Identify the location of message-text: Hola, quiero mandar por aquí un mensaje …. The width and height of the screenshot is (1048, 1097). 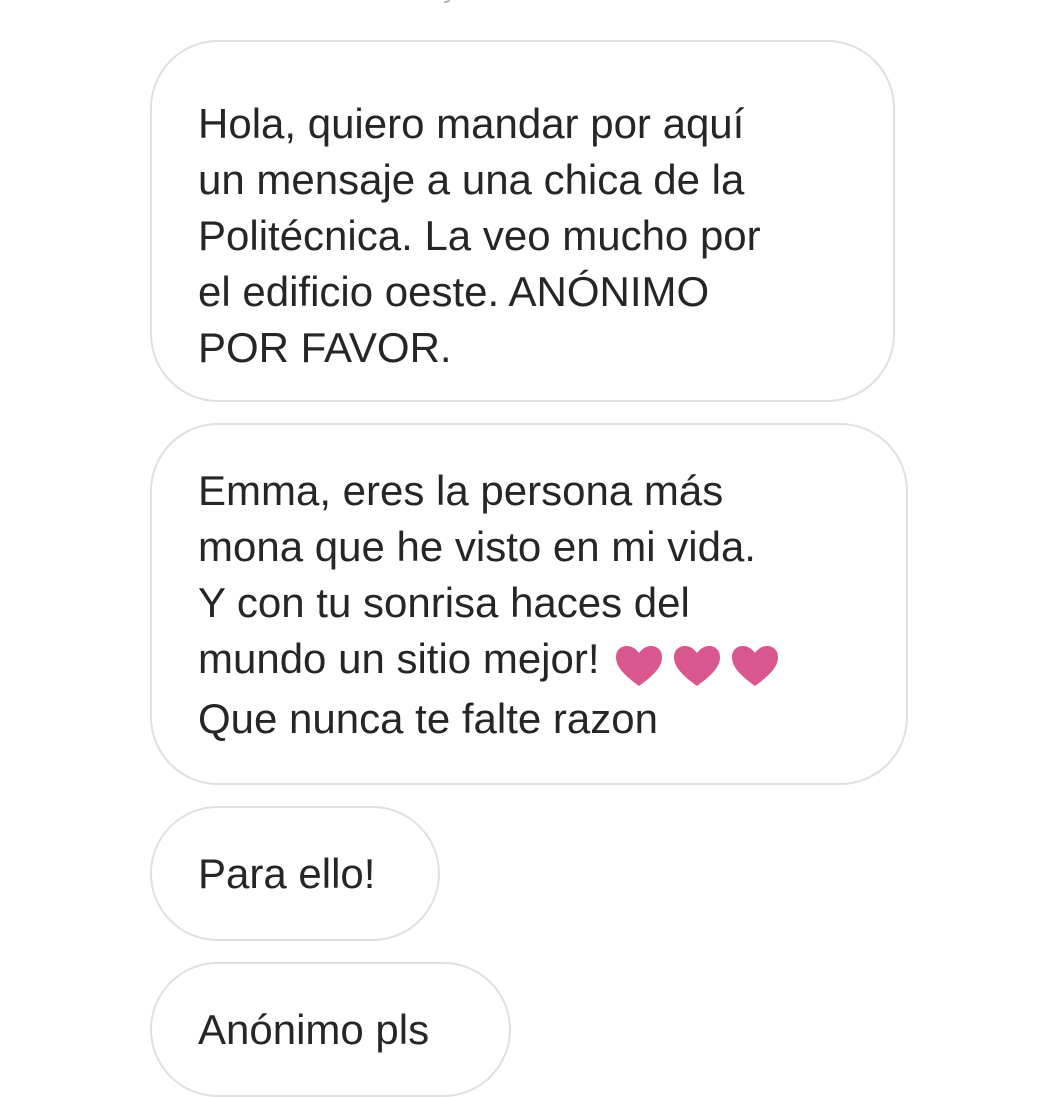
(479, 235).